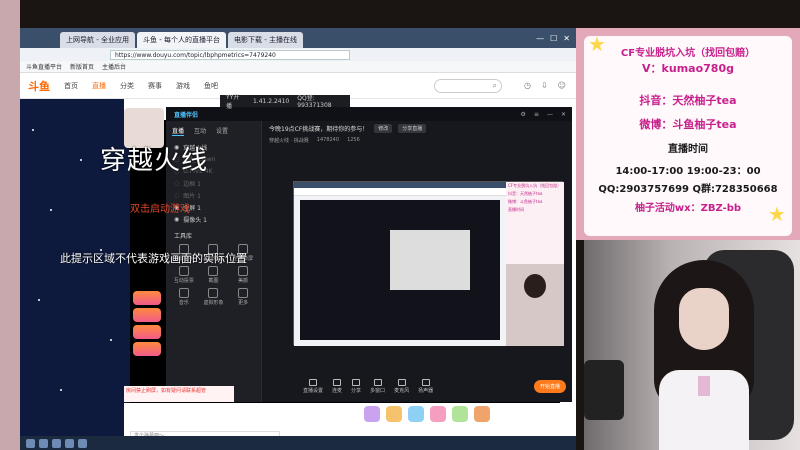 The width and height of the screenshot is (800, 450). Describe the element at coordinates (184, 297) in the screenshot. I see `tool-item: 音乐` at that location.